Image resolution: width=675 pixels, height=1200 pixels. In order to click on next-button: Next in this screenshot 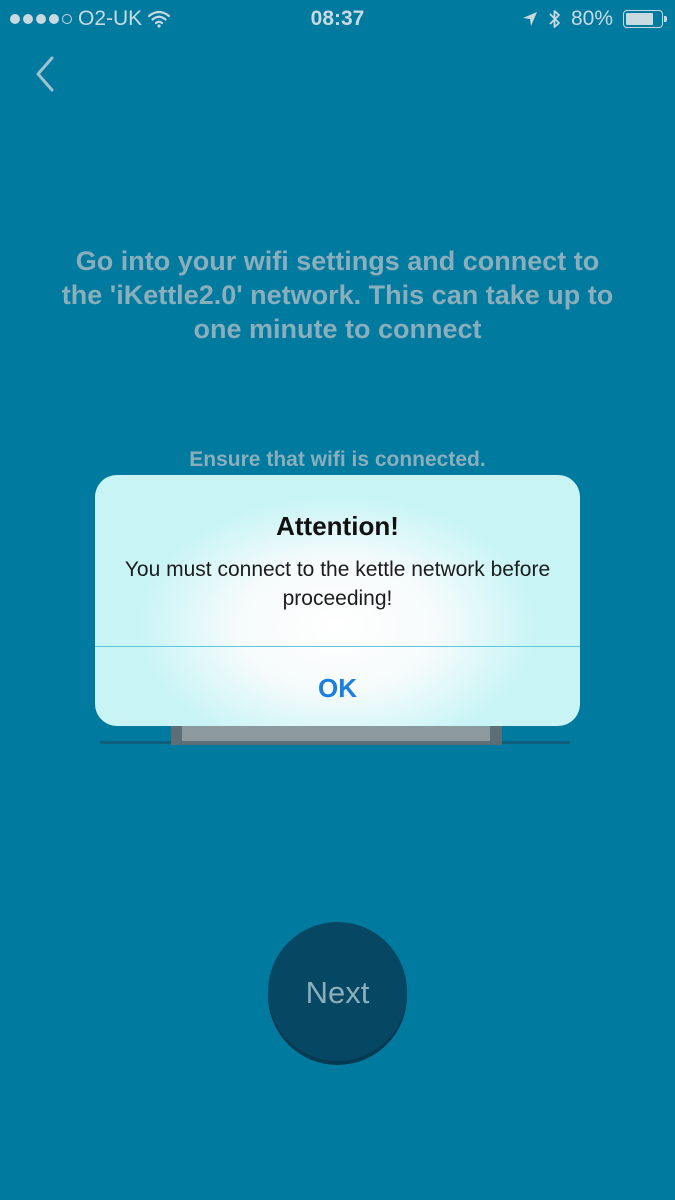, I will do `click(337, 991)`.